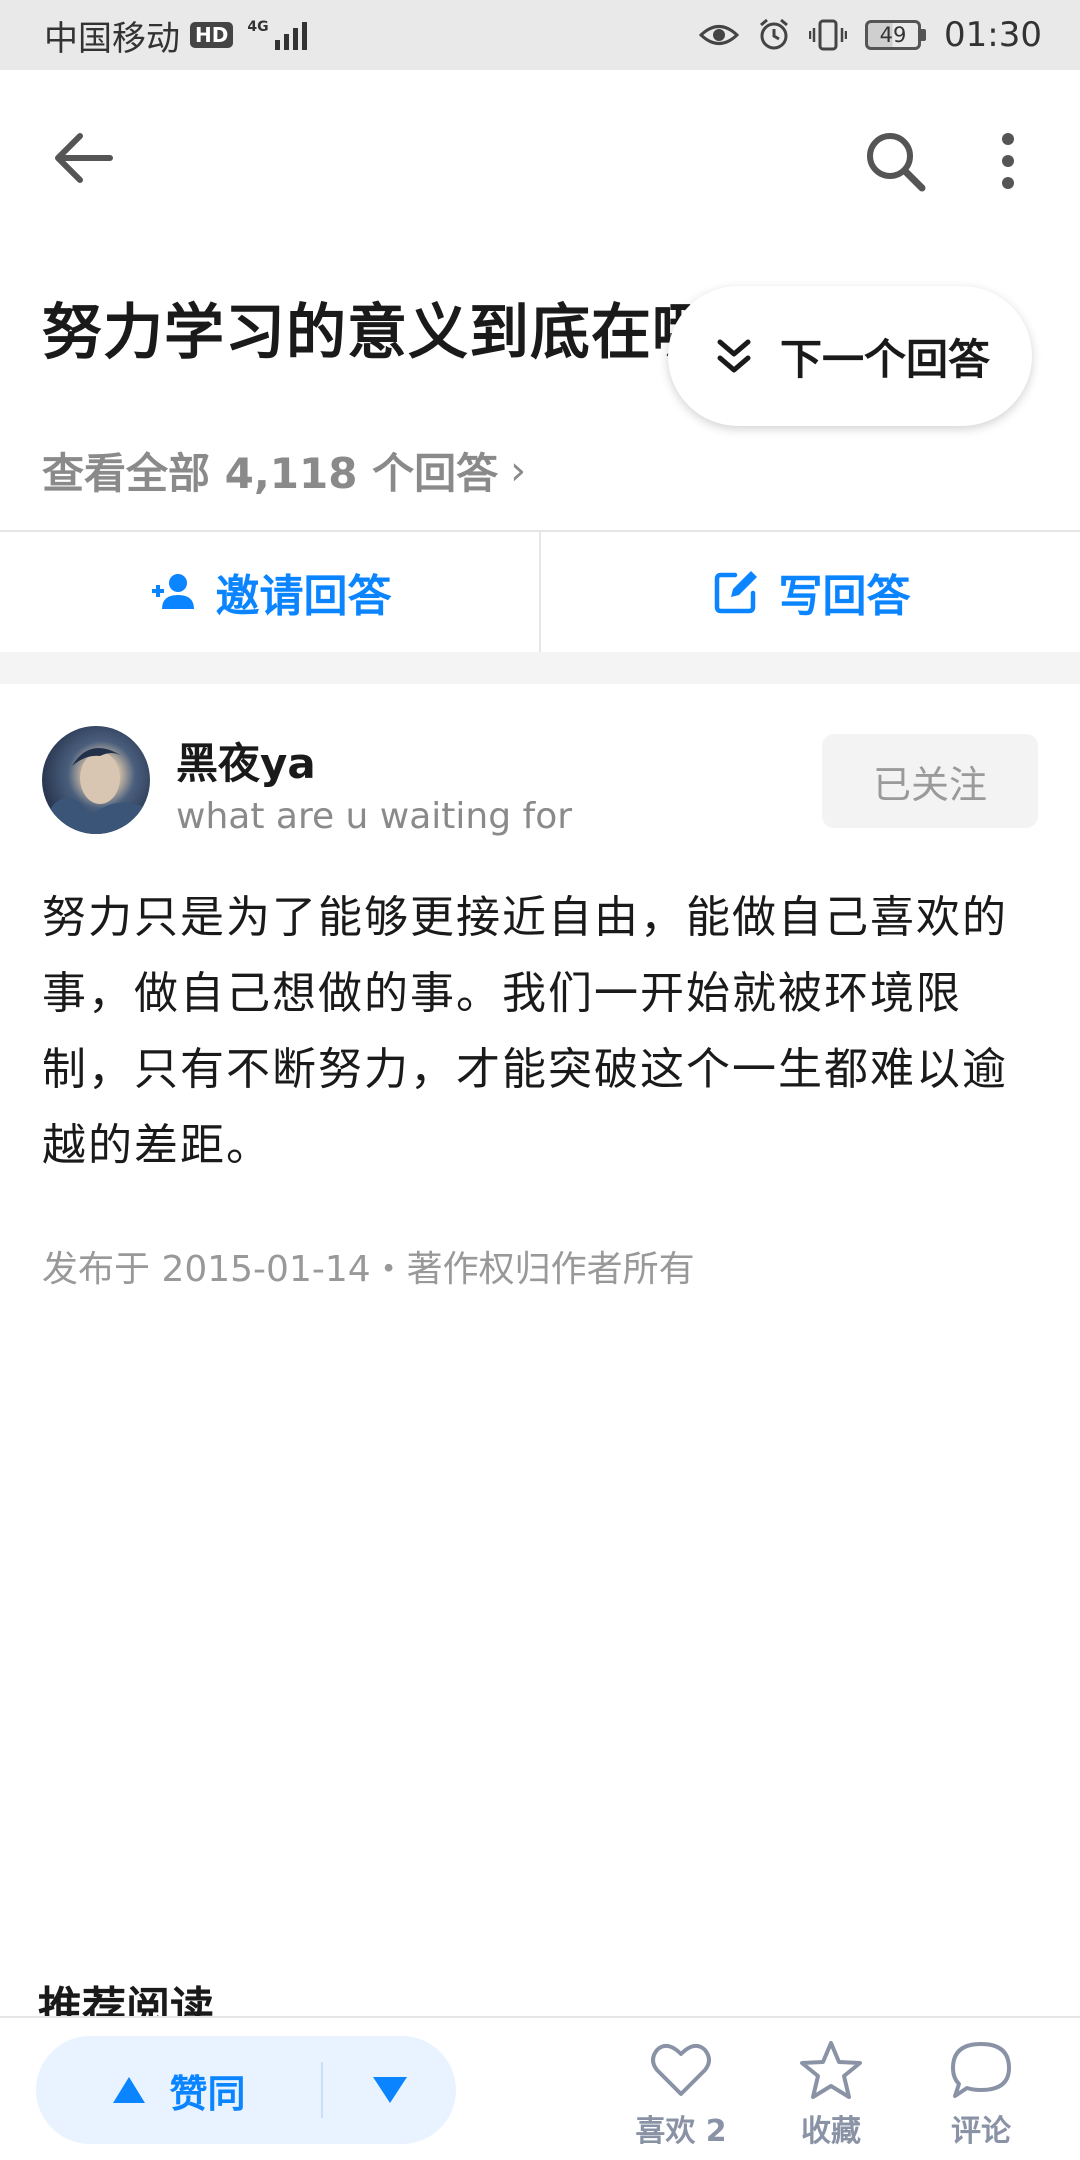  I want to click on vibrate-icon, so click(828, 35).